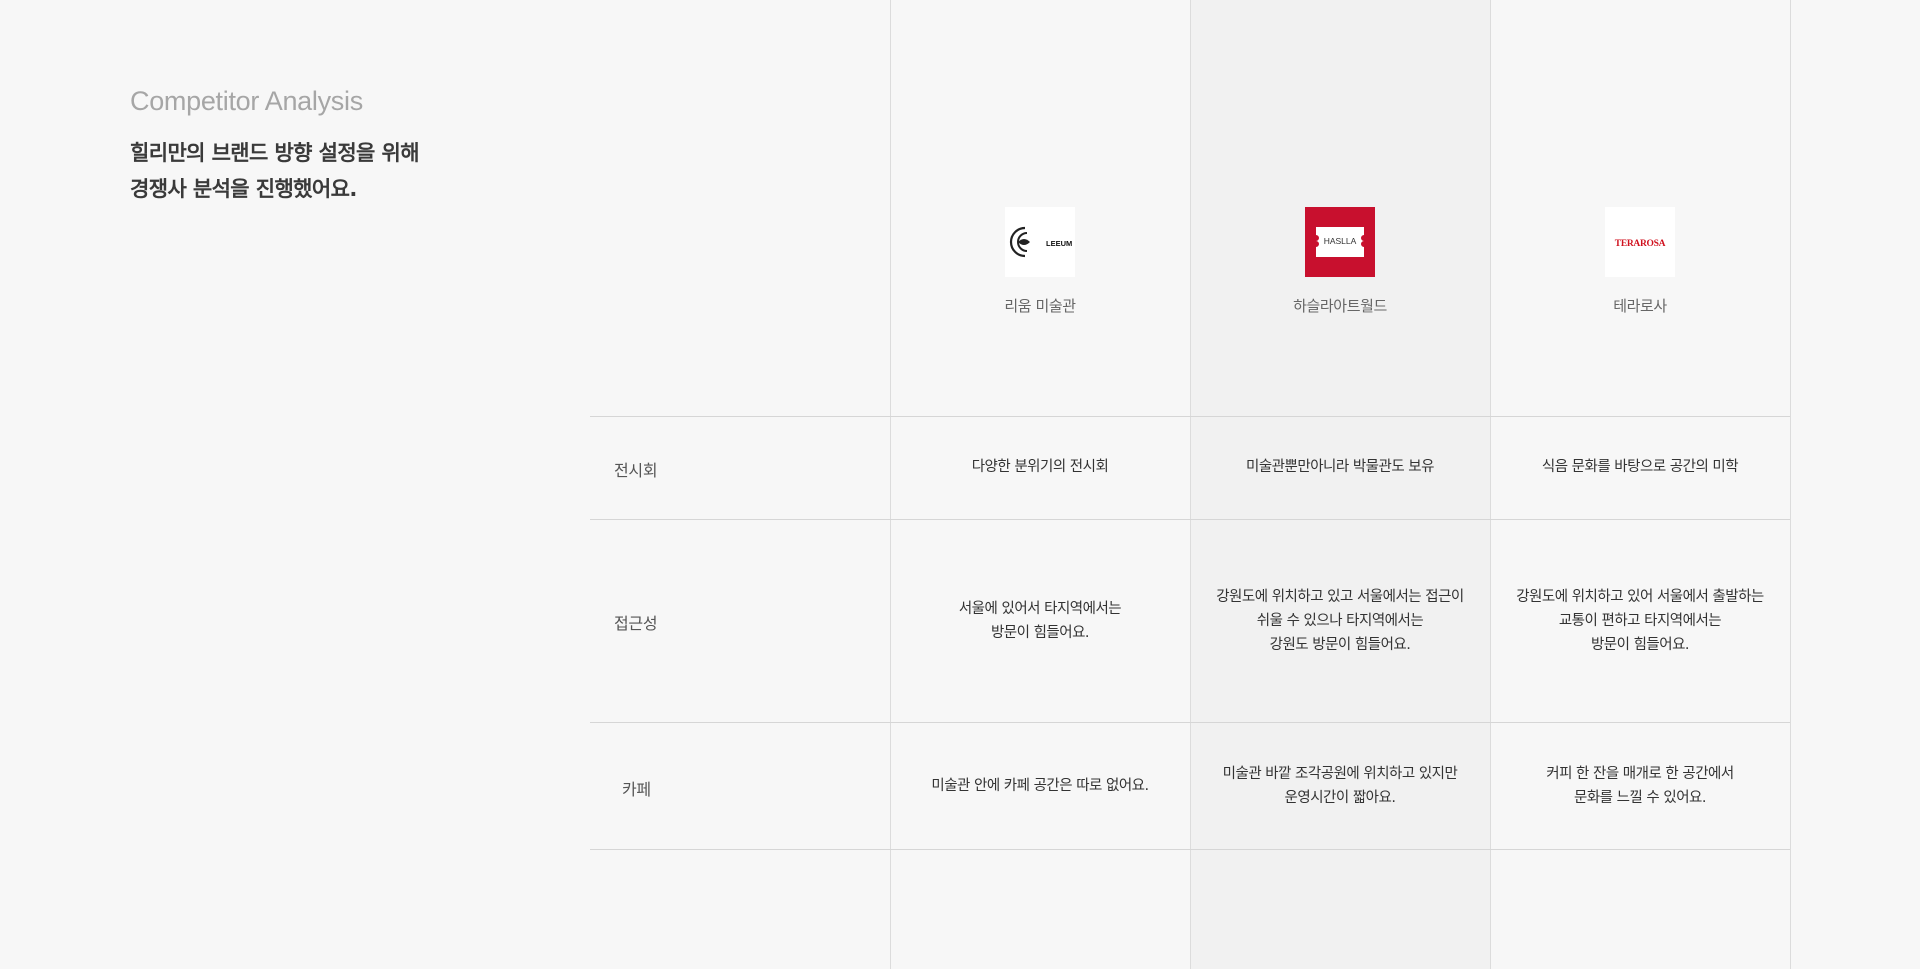 Image resolution: width=1920 pixels, height=969 pixels. I want to click on cell-exhibition-haslla: 미술관뿐만아니라 박물관도 보유, so click(1340, 467).